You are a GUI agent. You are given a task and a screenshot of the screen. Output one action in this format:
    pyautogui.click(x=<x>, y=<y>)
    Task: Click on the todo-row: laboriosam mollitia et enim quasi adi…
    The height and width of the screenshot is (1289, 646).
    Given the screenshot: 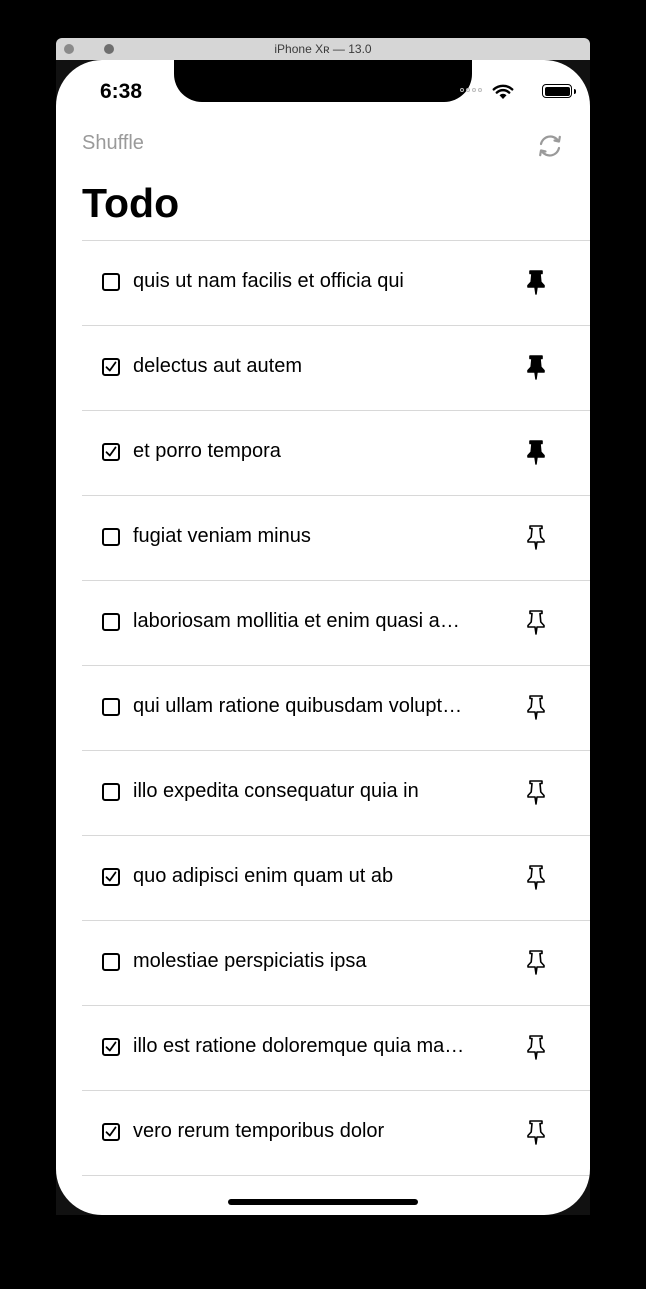 What is the action you would take?
    pyautogui.click(x=336, y=623)
    